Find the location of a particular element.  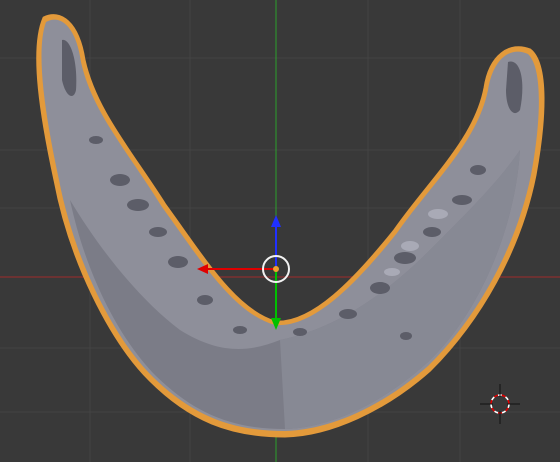

3d-cursor-icon is located at coordinates (500, 404).